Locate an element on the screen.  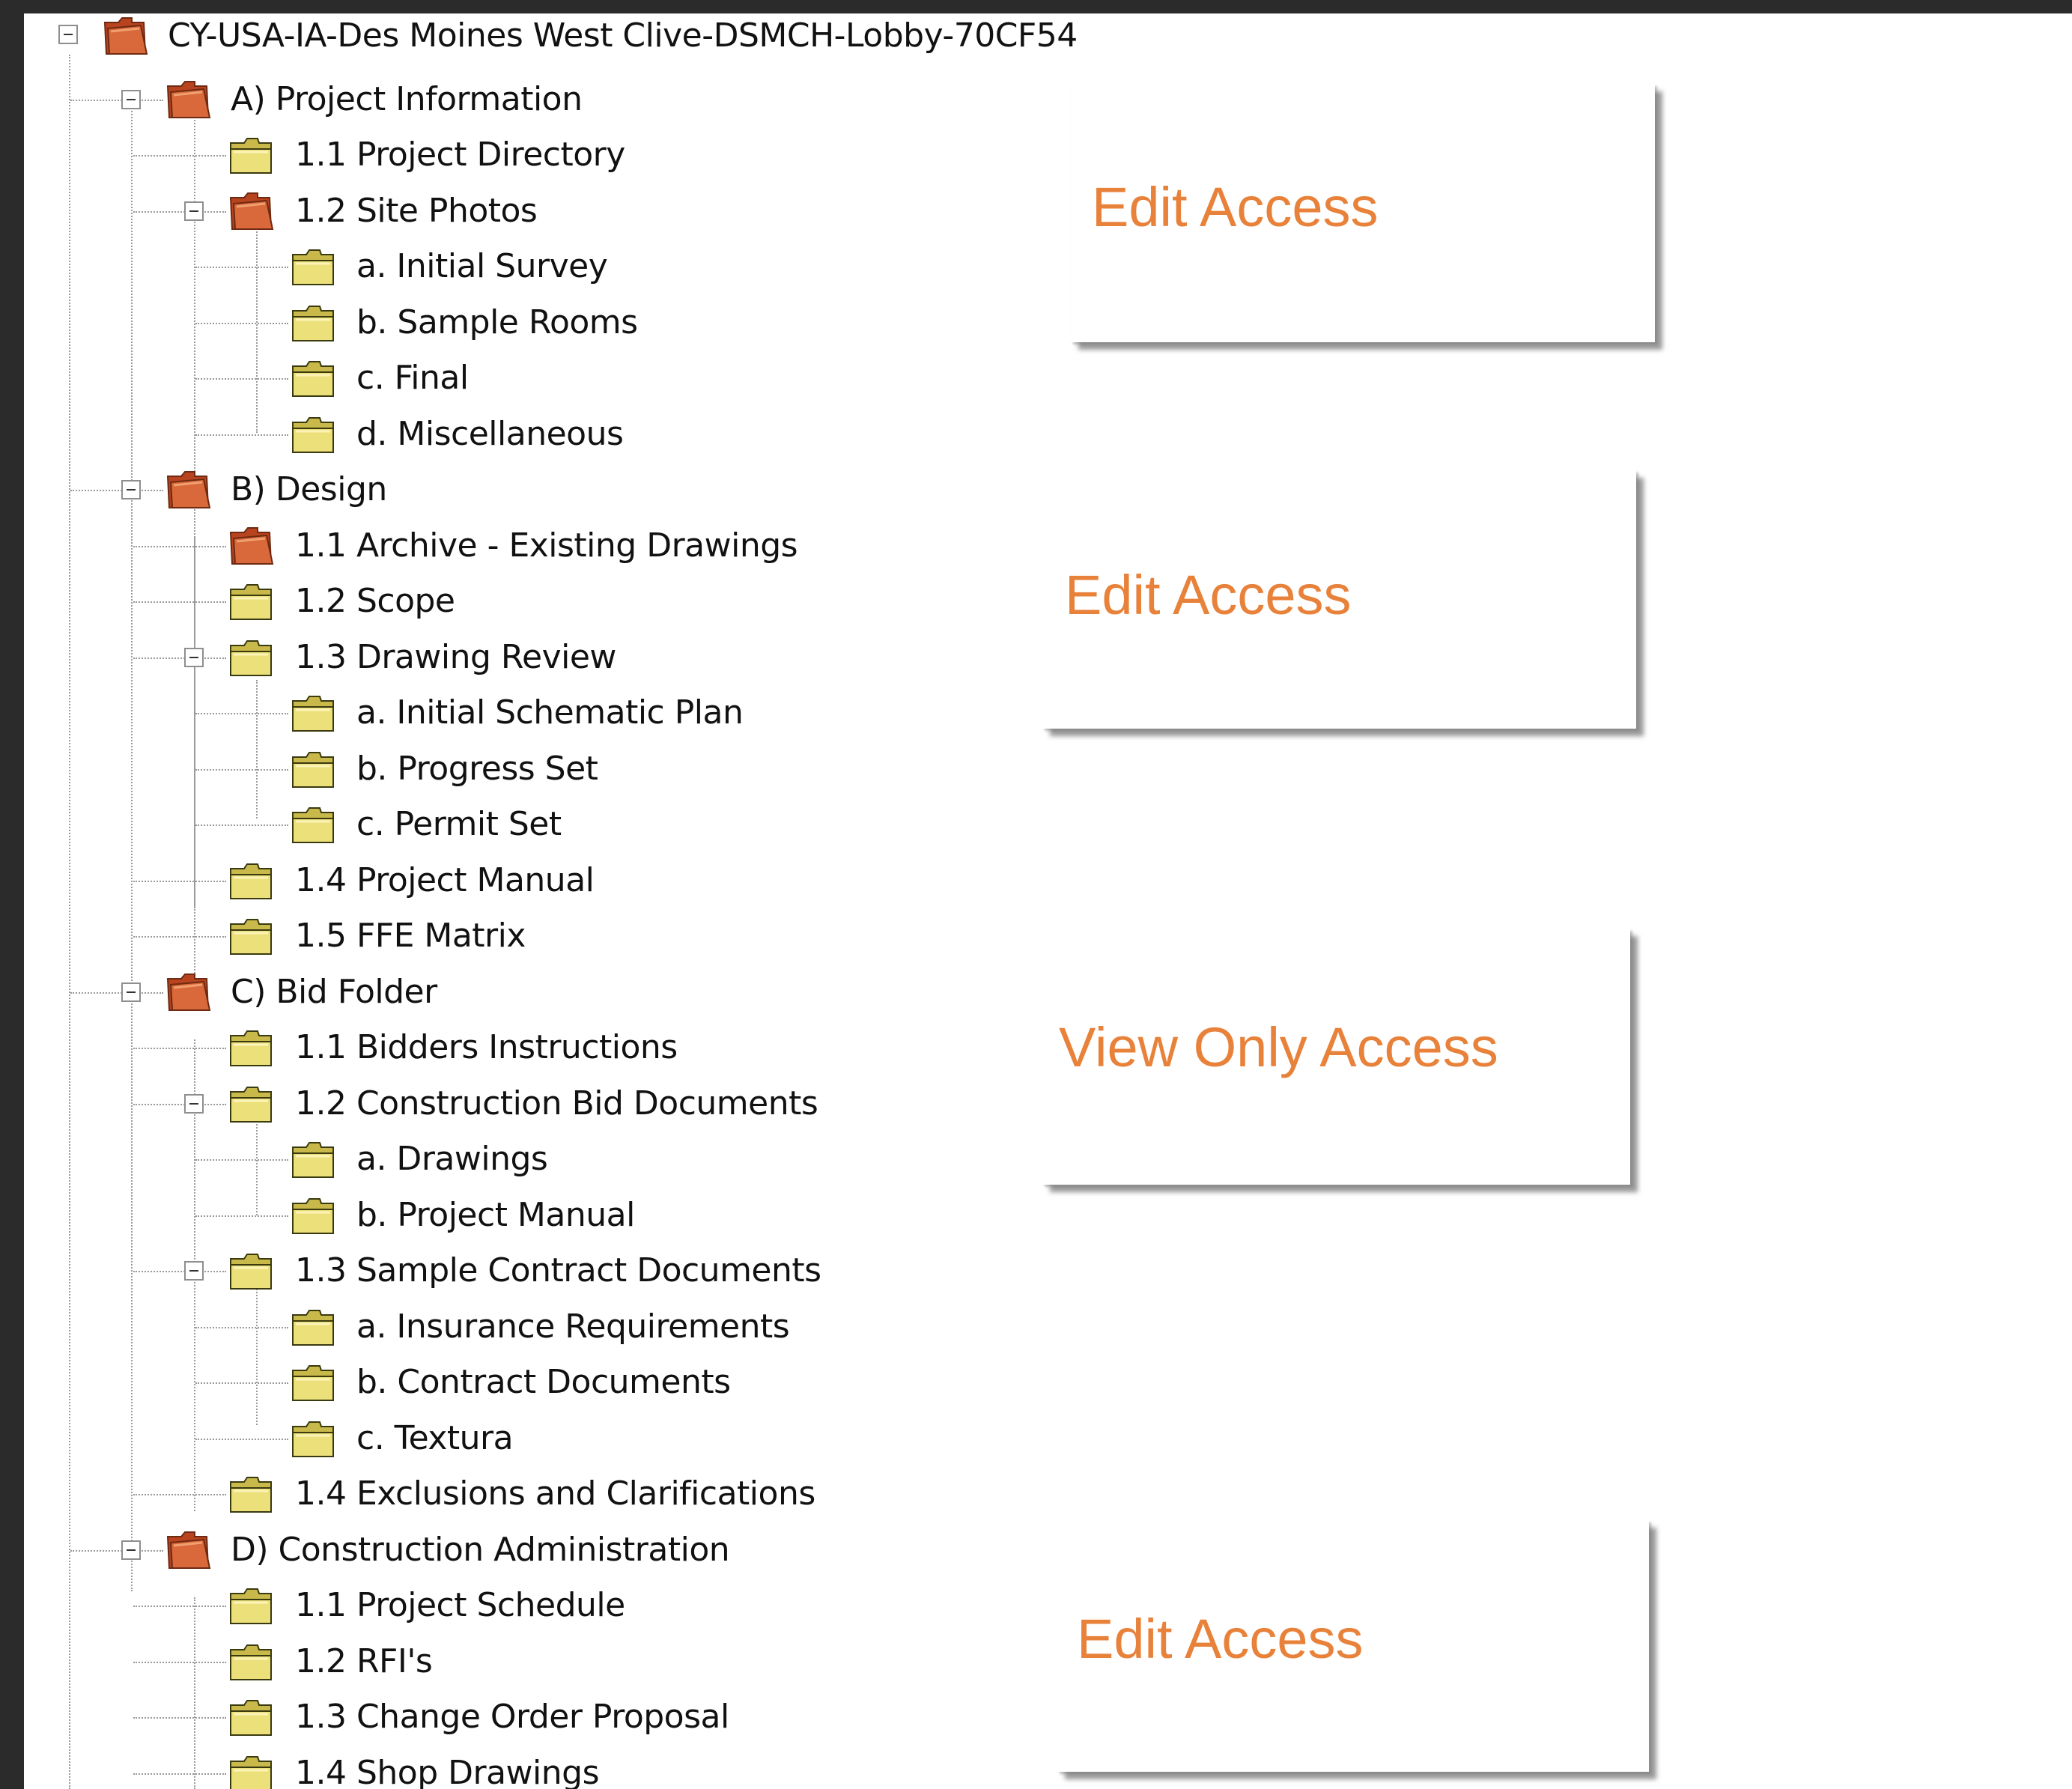
access-label: View Only Access is located at coordinates (1278, 1047).